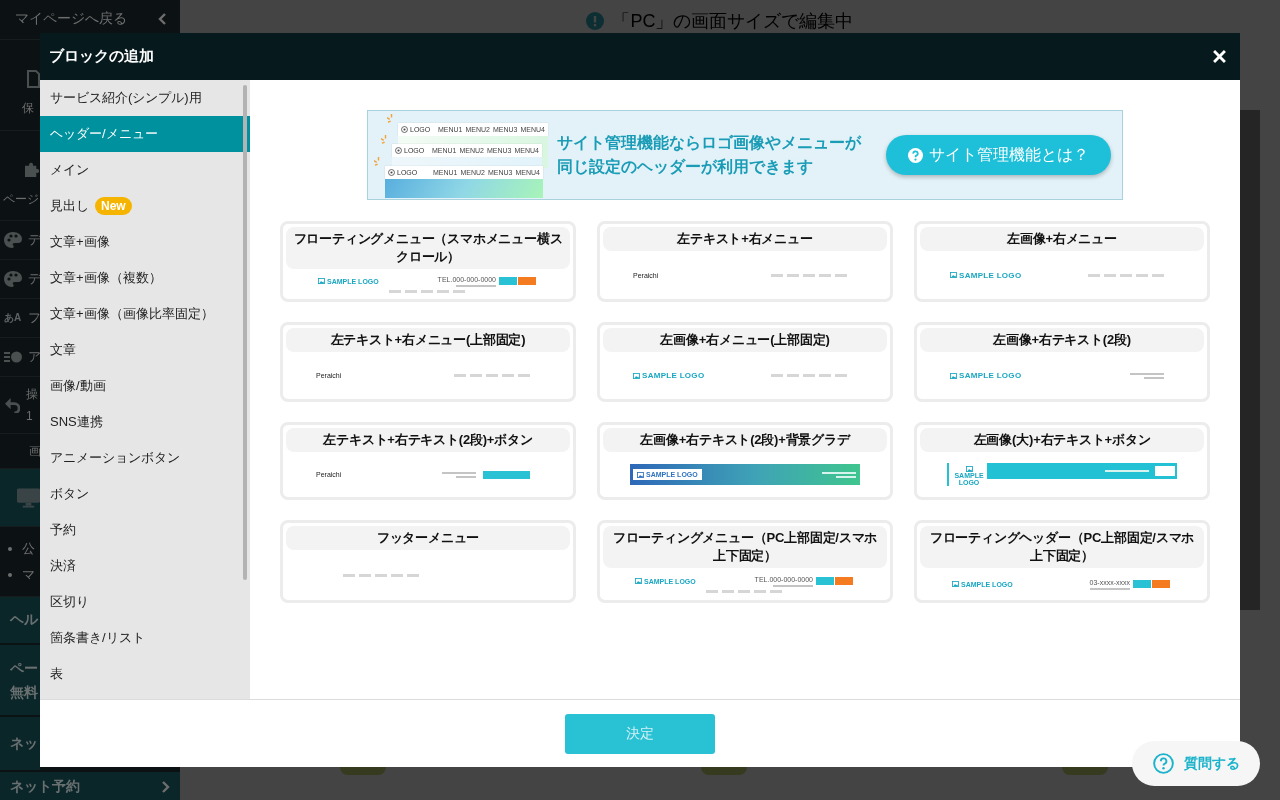  Describe the element at coordinates (709, 155) in the screenshot. I see `banner-message: サイト管理機能ならロゴ画像やメニューが 同じ設定のヘッダーが利用できます` at that location.